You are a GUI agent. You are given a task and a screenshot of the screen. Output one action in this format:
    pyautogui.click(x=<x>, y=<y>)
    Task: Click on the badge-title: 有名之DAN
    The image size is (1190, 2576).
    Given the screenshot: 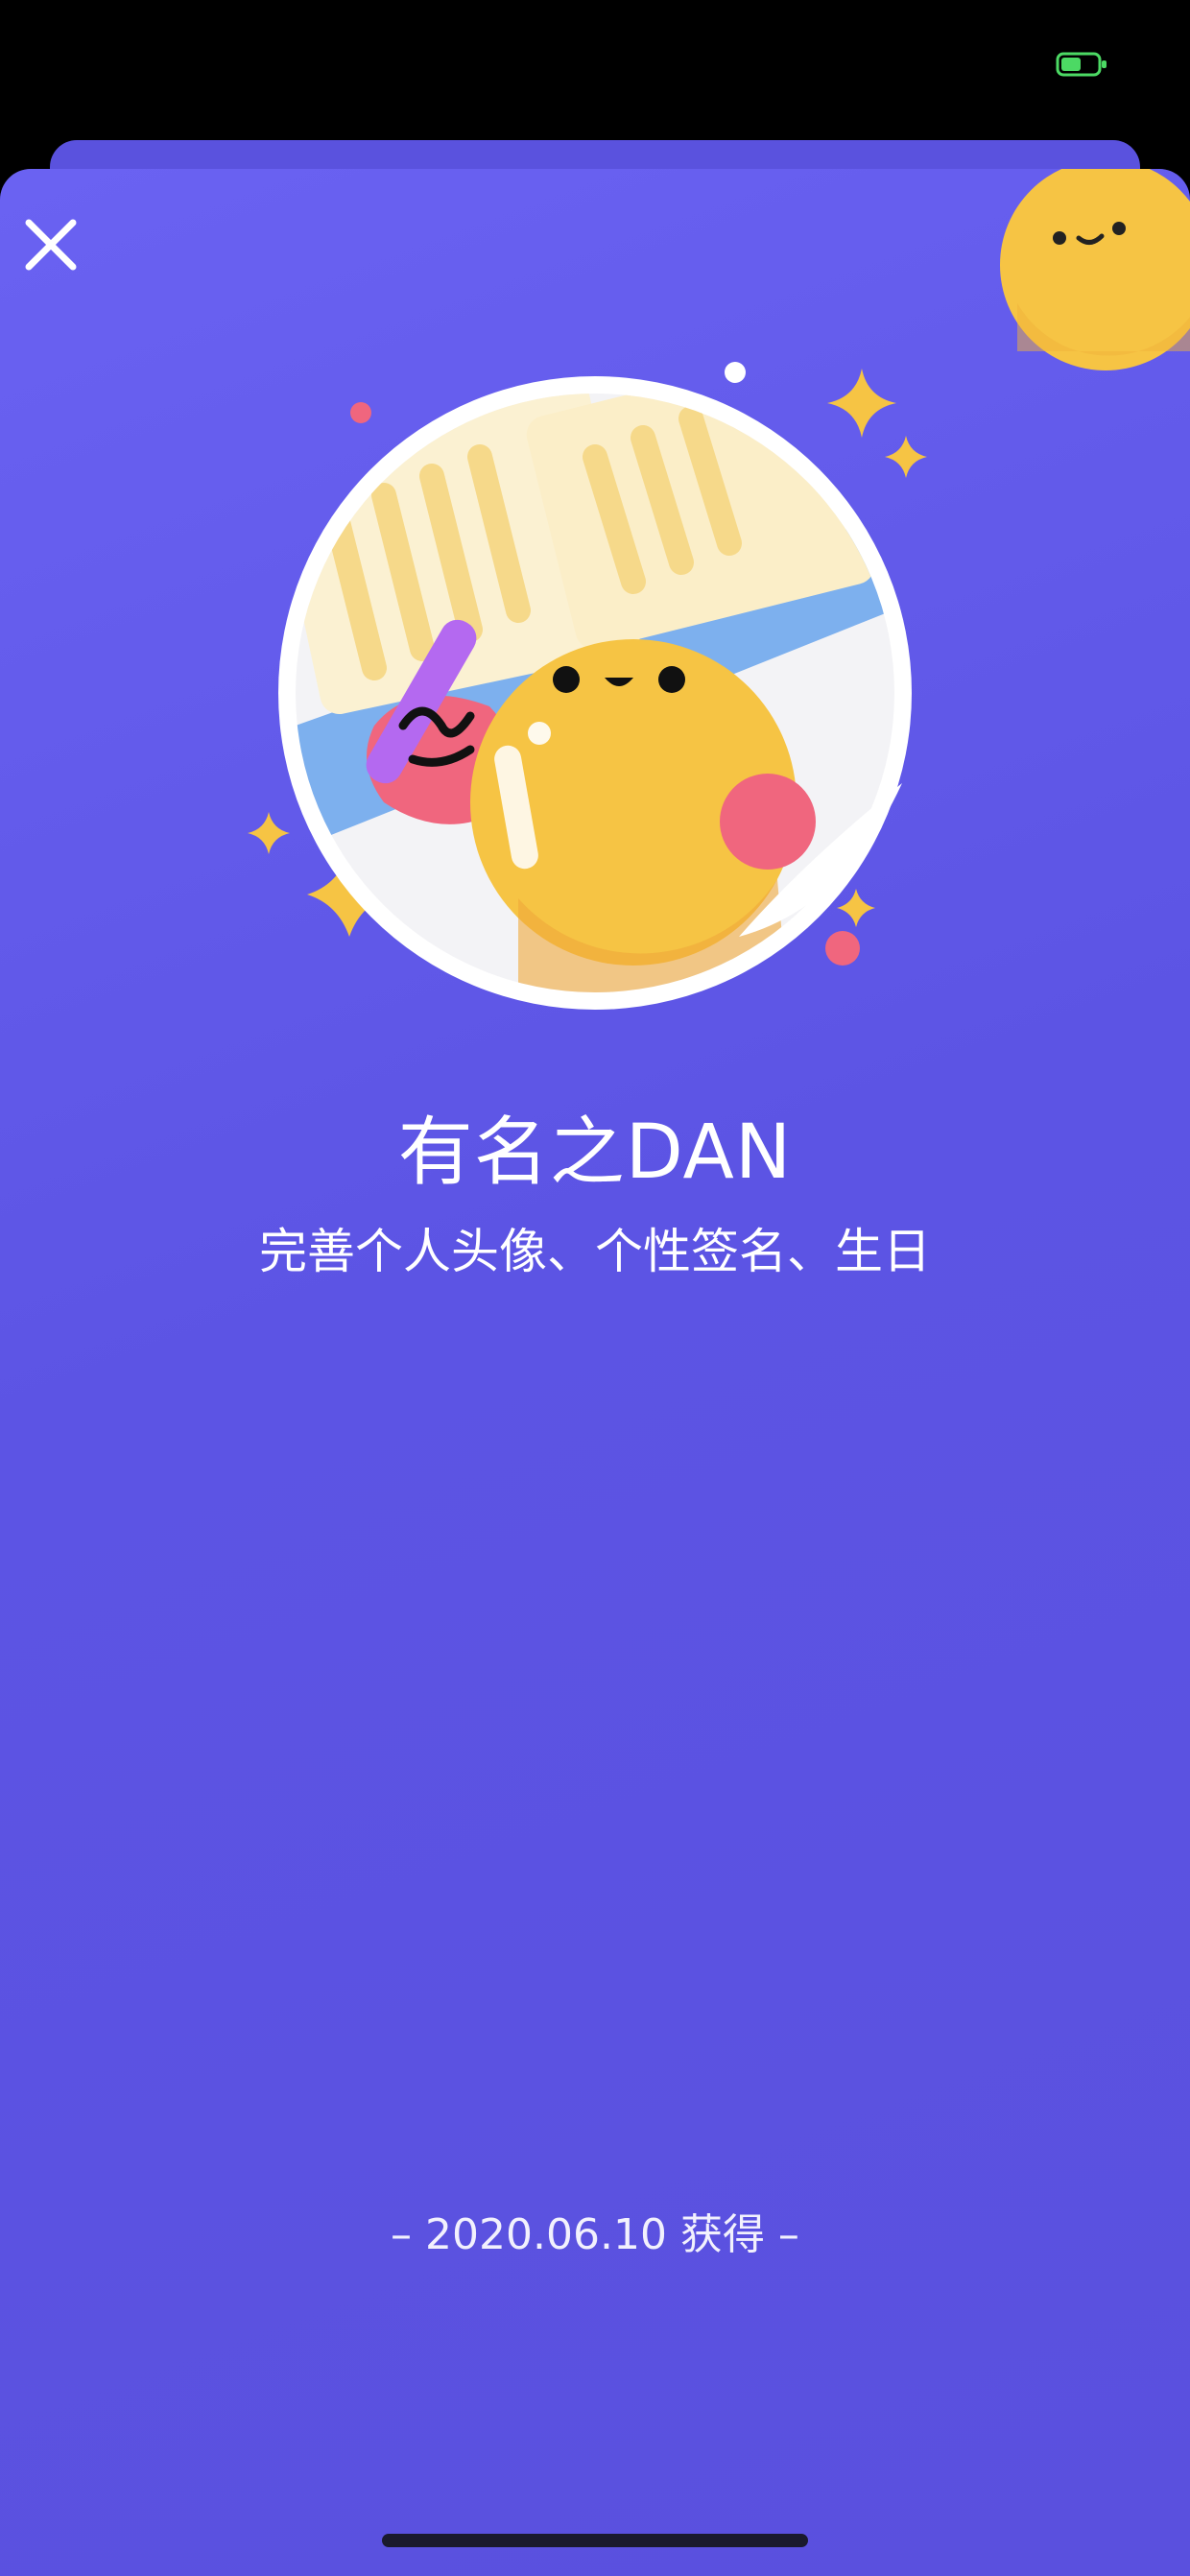 What is the action you would take?
    pyautogui.click(x=595, y=1152)
    